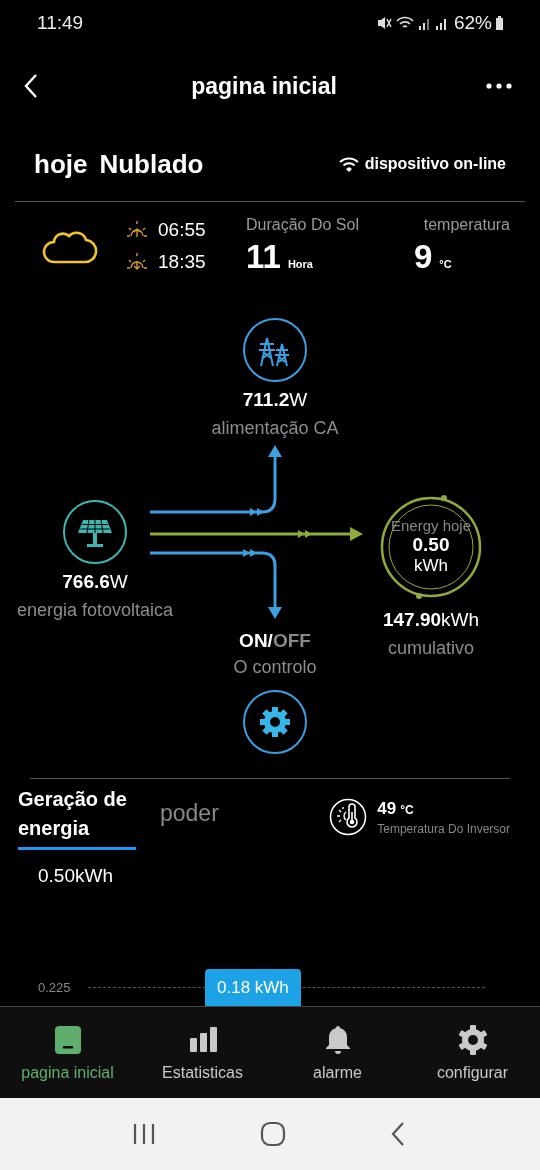 Image resolution: width=540 pixels, height=1170 pixels. What do you see at coordinates (303, 225) in the screenshot?
I see `sun-duration-label: Duração Do Sol` at bounding box center [303, 225].